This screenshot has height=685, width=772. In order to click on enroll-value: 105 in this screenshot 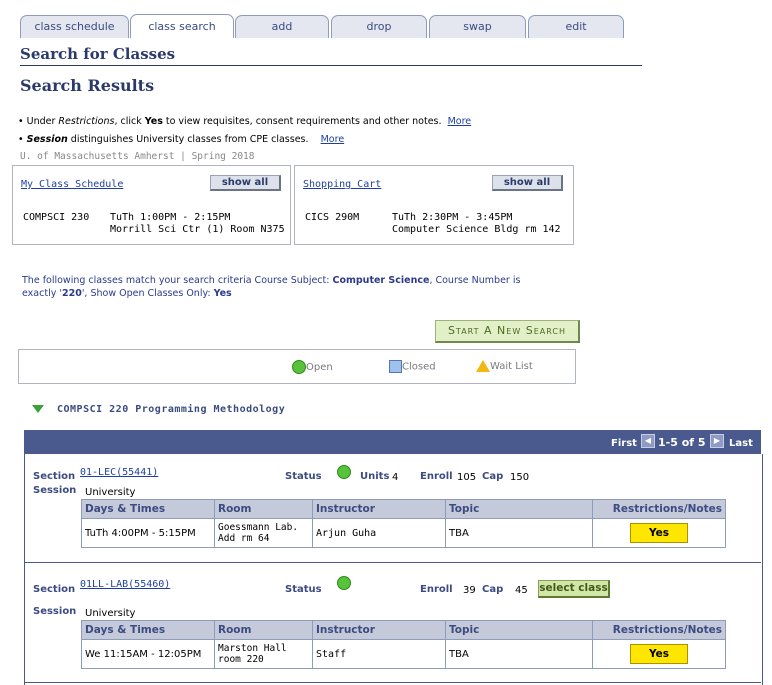, I will do `click(467, 477)`.